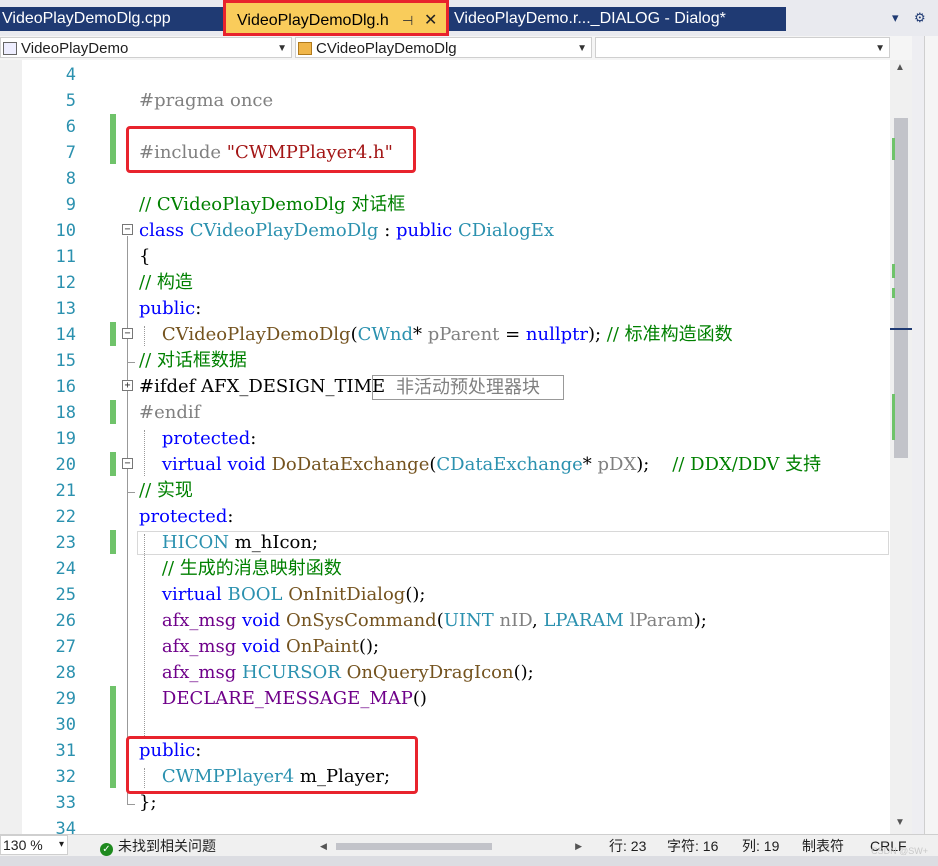  I want to click on line-number: 6, so click(70, 127).